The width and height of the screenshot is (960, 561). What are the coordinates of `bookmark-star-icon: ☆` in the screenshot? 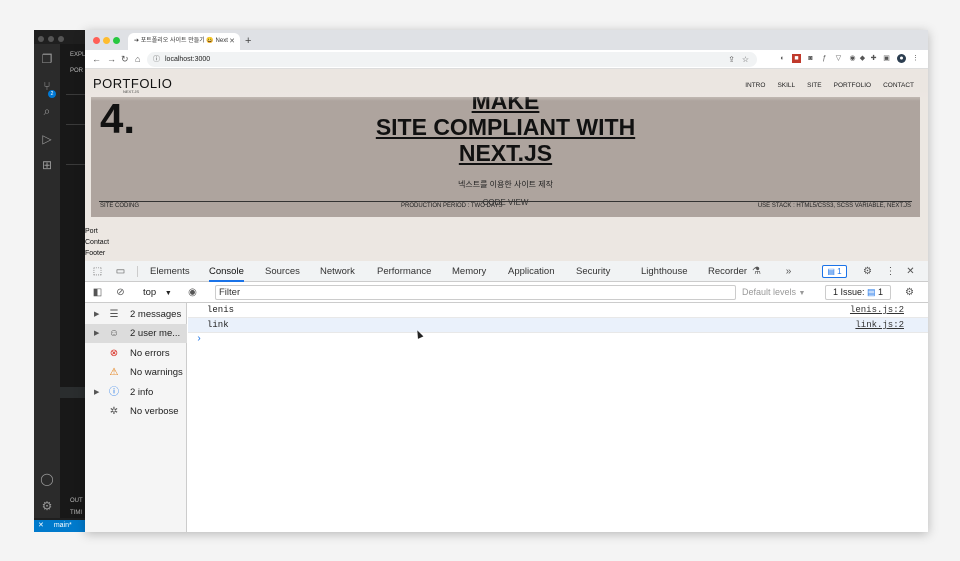 It's located at (745, 59).